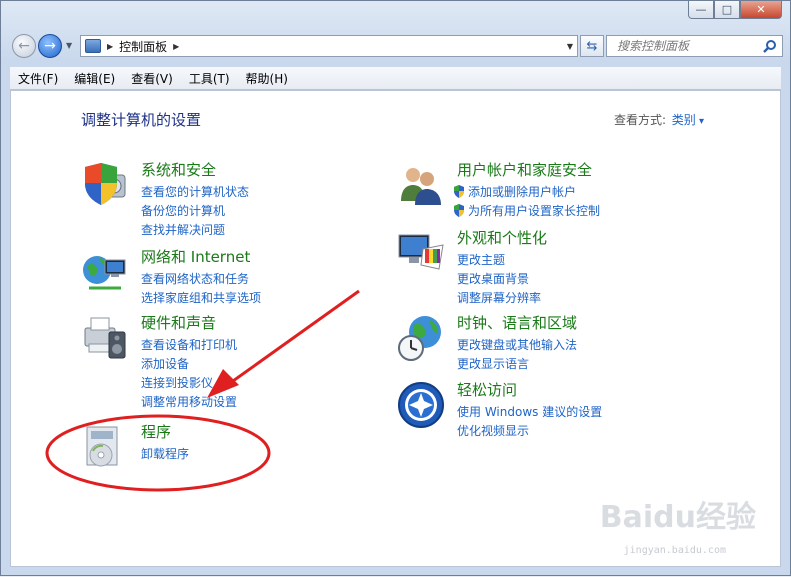 The image size is (791, 577). Describe the element at coordinates (223, 383) in the screenshot. I see `annotation-arrowhead` at that location.